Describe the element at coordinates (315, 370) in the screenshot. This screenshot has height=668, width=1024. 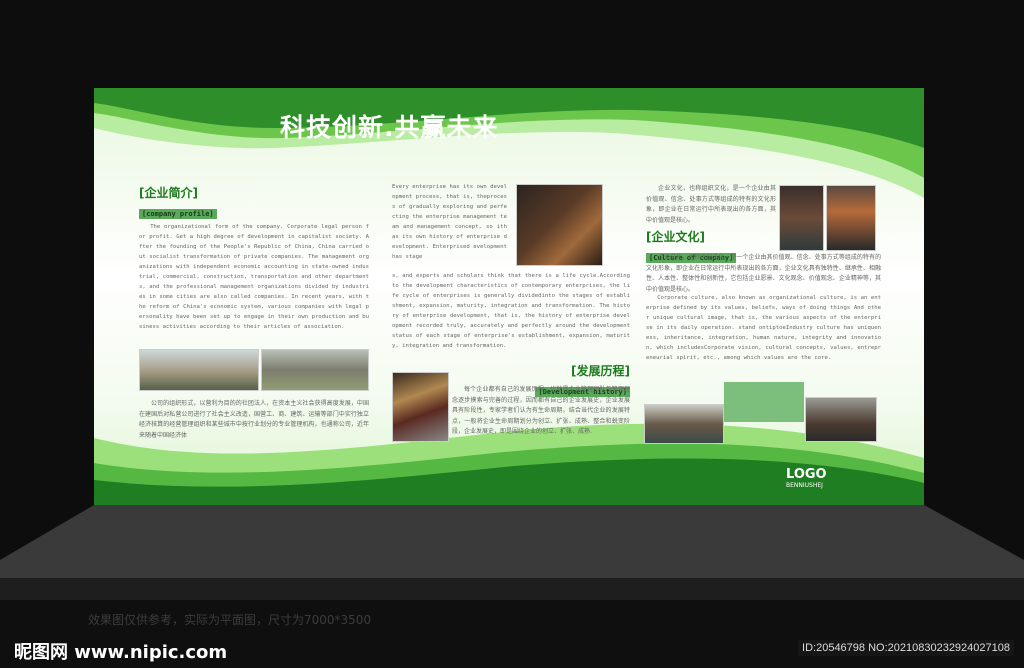
I see `courtyard-photo` at that location.